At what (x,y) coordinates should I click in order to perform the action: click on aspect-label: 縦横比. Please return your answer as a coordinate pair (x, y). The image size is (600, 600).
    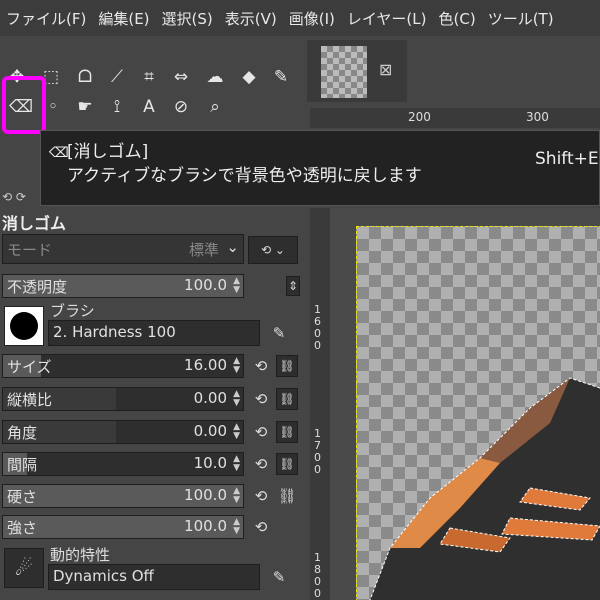
    Looking at the image, I should click on (30, 400).